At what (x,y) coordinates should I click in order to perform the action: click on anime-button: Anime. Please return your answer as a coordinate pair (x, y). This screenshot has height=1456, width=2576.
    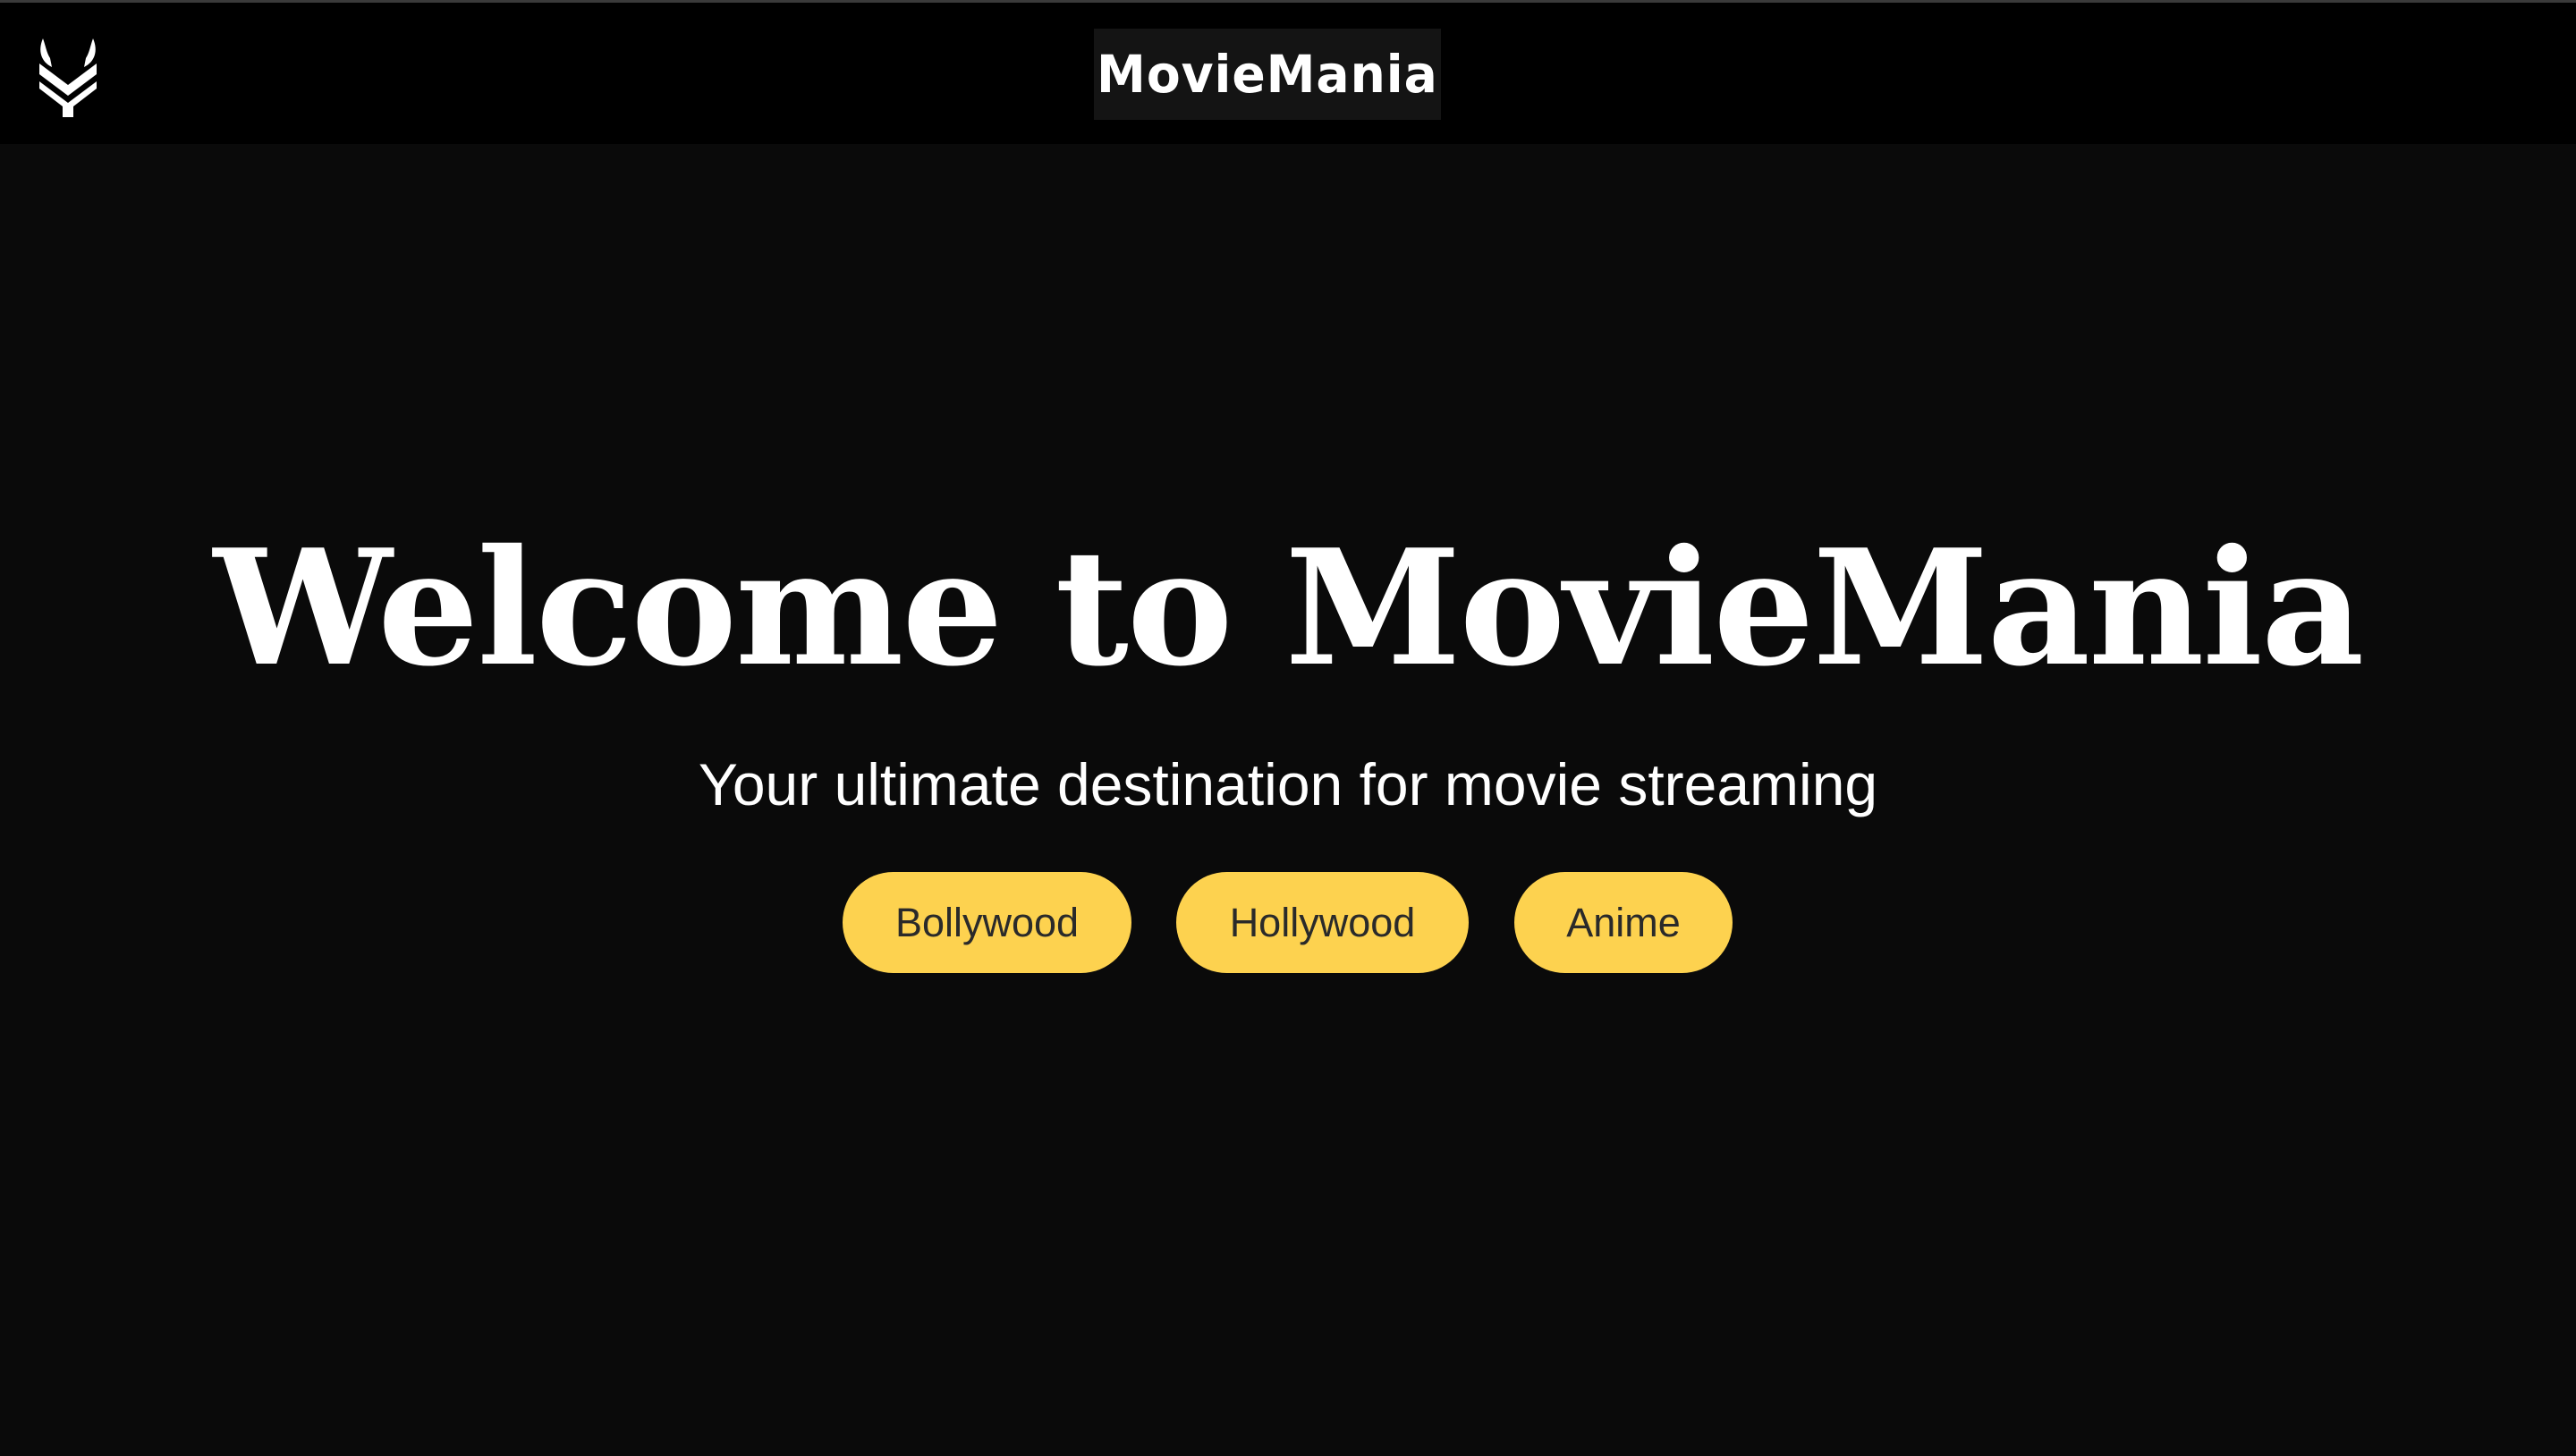
    Looking at the image, I should click on (1623, 923).